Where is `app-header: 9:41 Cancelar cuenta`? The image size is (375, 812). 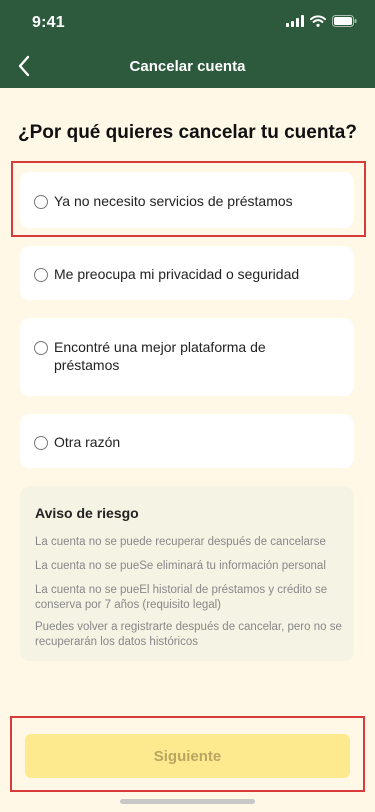 app-header: 9:41 Cancelar cuenta is located at coordinates (187, 44).